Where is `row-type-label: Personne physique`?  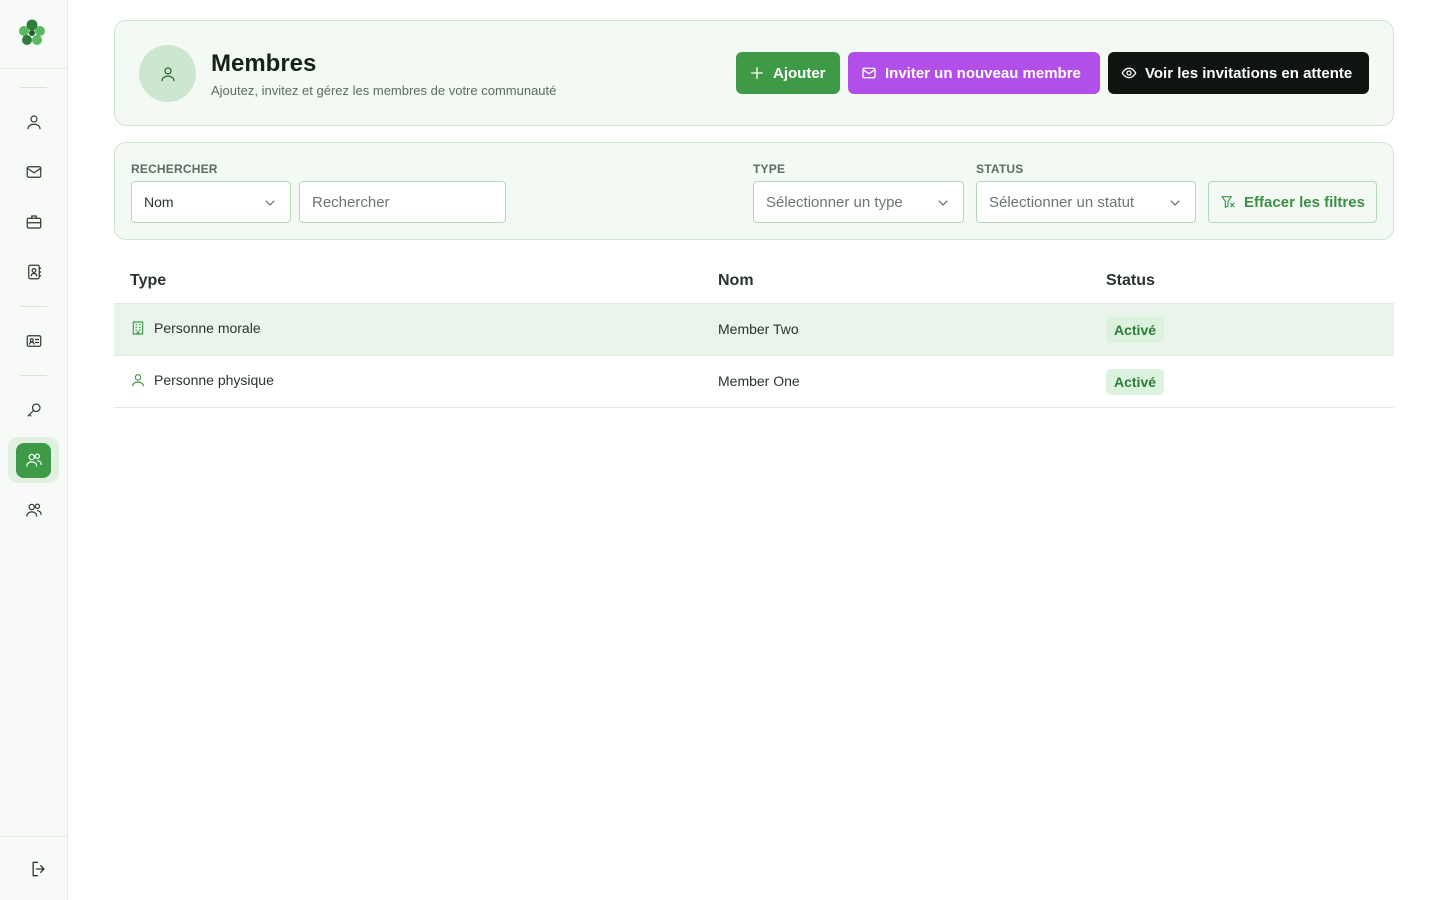
row-type-label: Personne physique is located at coordinates (214, 380).